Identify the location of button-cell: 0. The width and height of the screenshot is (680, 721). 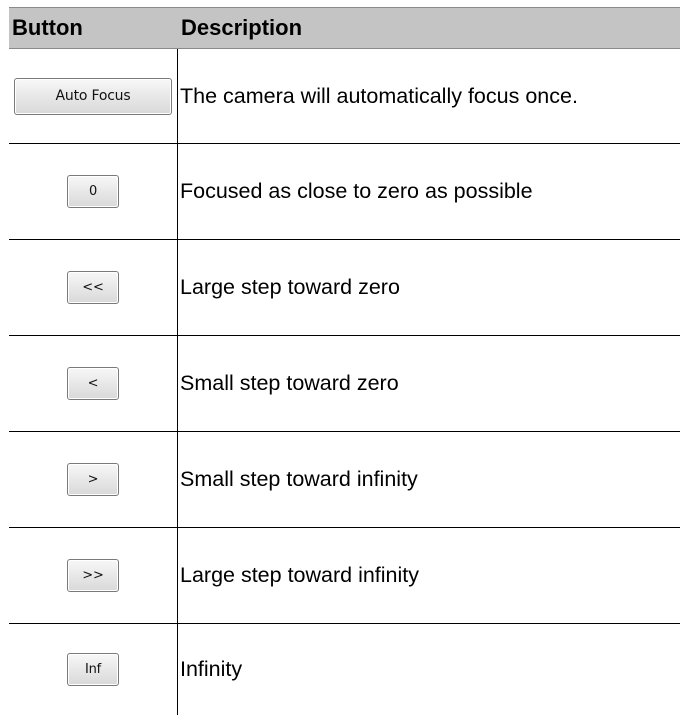
(93, 191).